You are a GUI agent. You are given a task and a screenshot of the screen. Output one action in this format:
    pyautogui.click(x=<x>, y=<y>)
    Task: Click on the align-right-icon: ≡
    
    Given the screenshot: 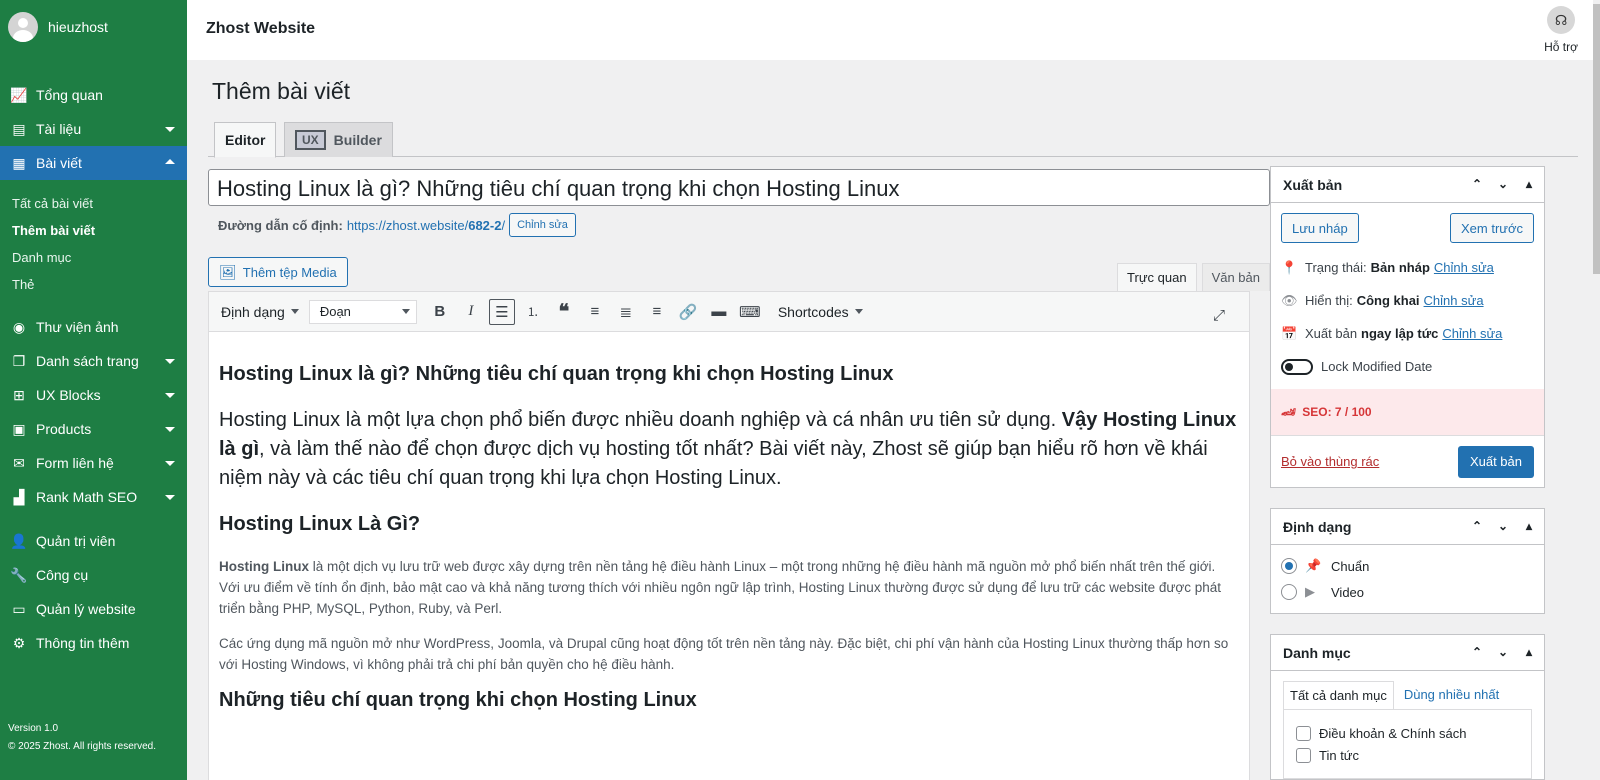 What is the action you would take?
    pyautogui.click(x=657, y=312)
    